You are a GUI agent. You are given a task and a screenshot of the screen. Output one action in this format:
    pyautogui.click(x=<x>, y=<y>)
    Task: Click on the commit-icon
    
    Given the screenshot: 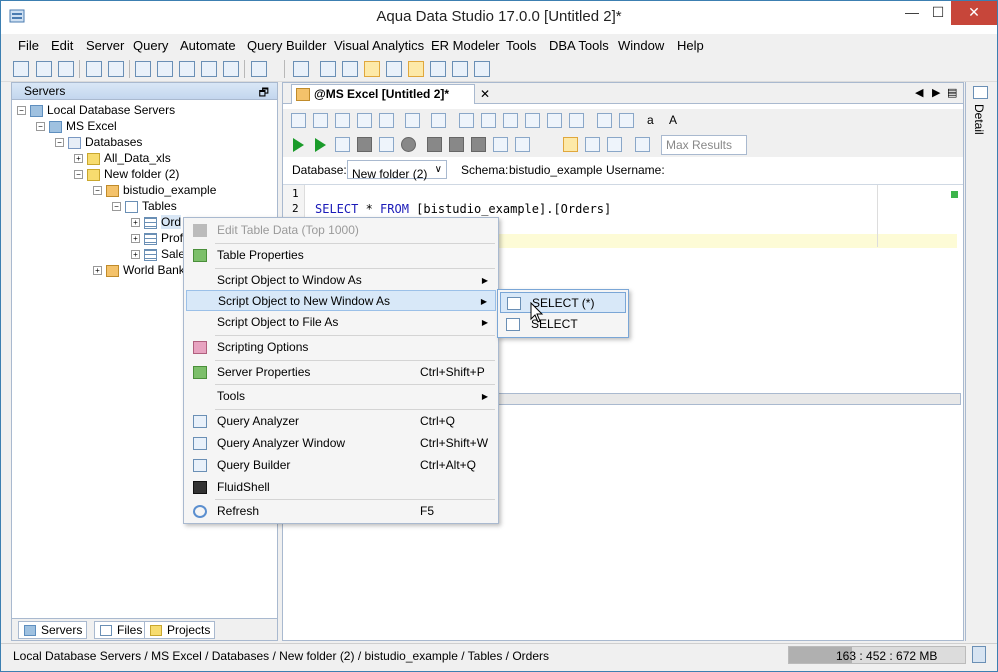 What is the action you would take?
    pyautogui.click(x=434, y=144)
    